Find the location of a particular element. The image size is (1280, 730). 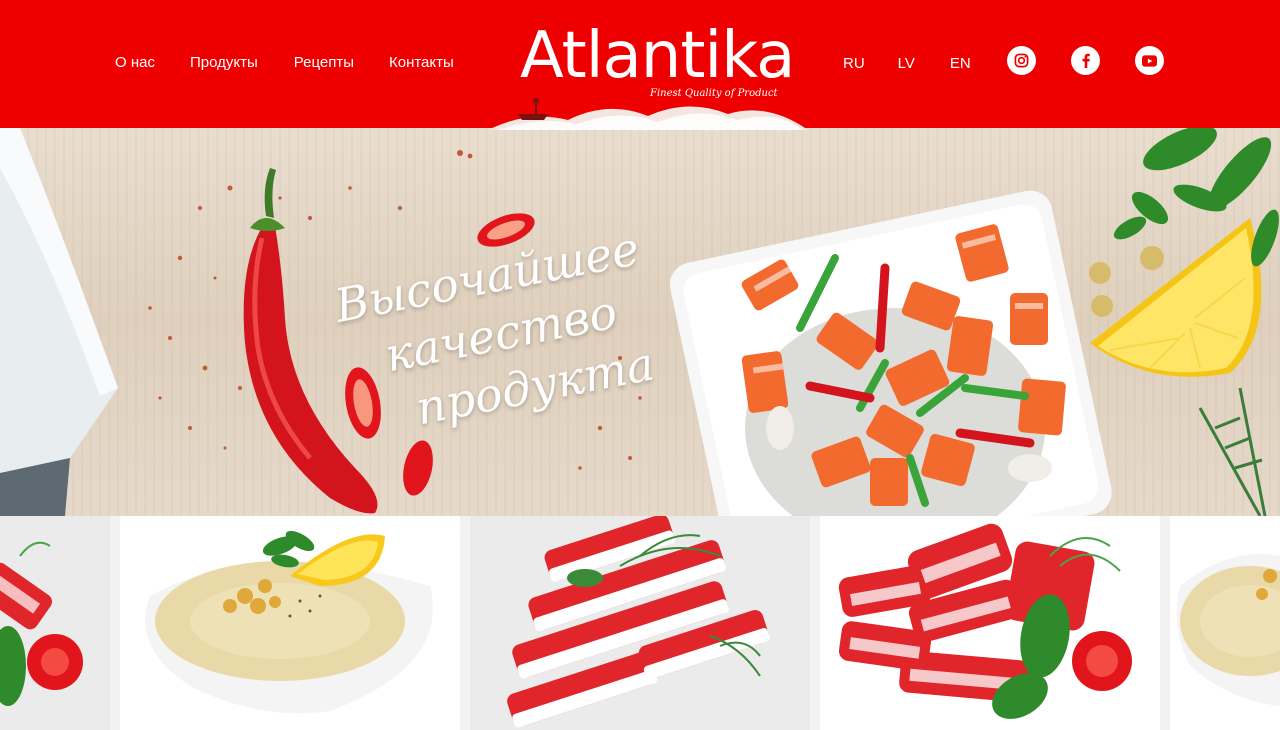

nav-about: О нас is located at coordinates (135, 62).